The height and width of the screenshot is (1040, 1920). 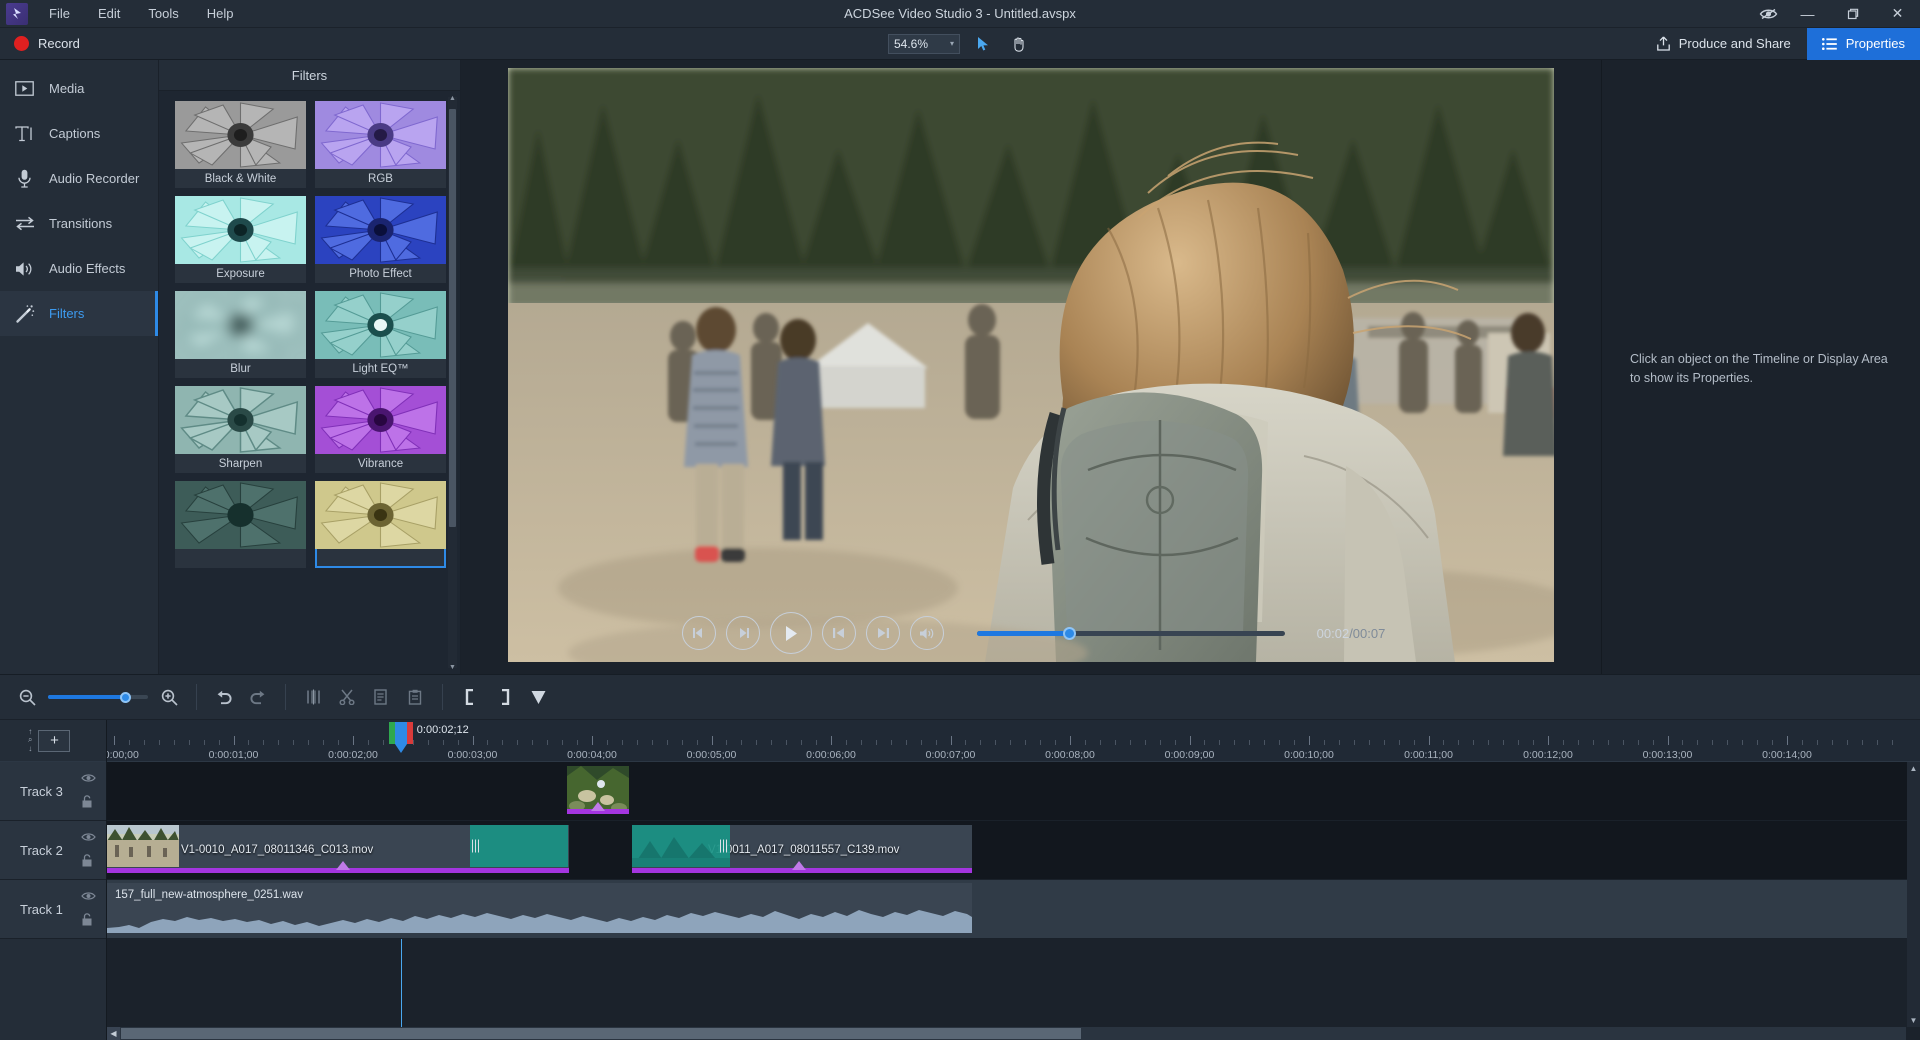 I want to click on sidebar-item-label: Audio Recorder, so click(x=94, y=178).